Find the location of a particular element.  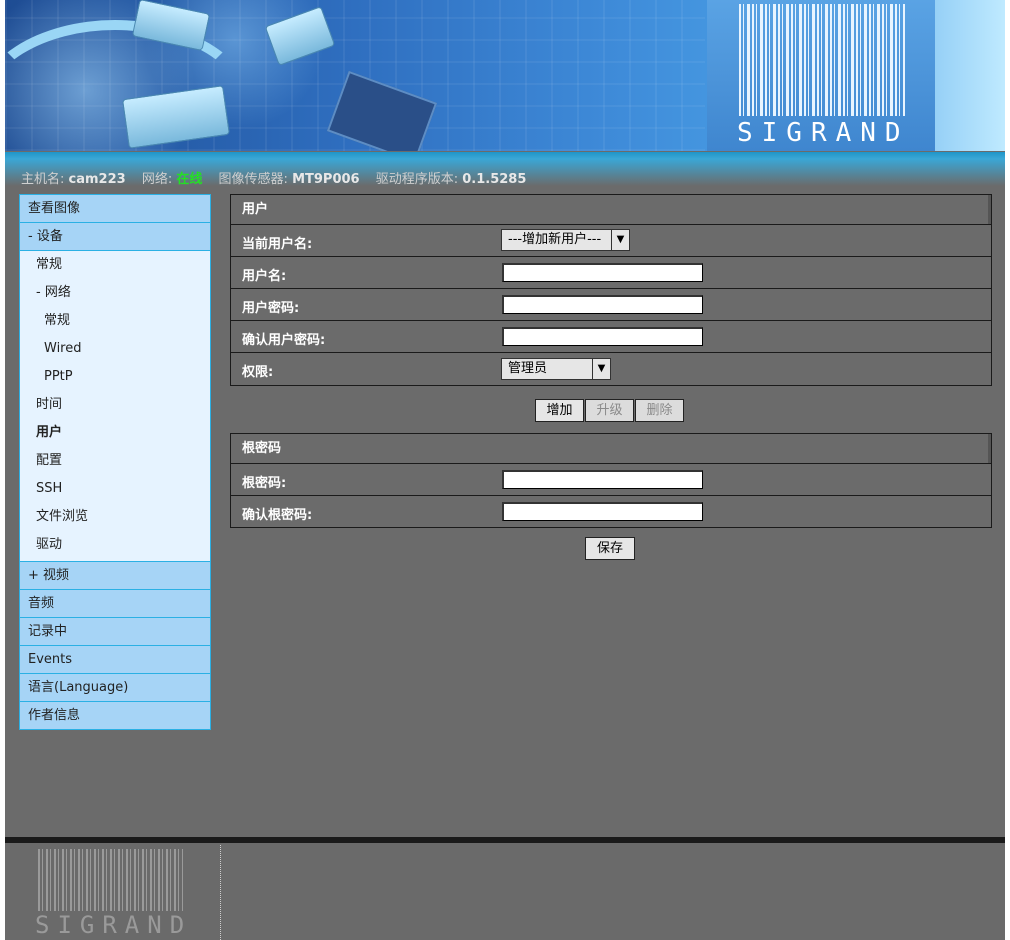

password-label: 用户密码: is located at coordinates (271, 308).